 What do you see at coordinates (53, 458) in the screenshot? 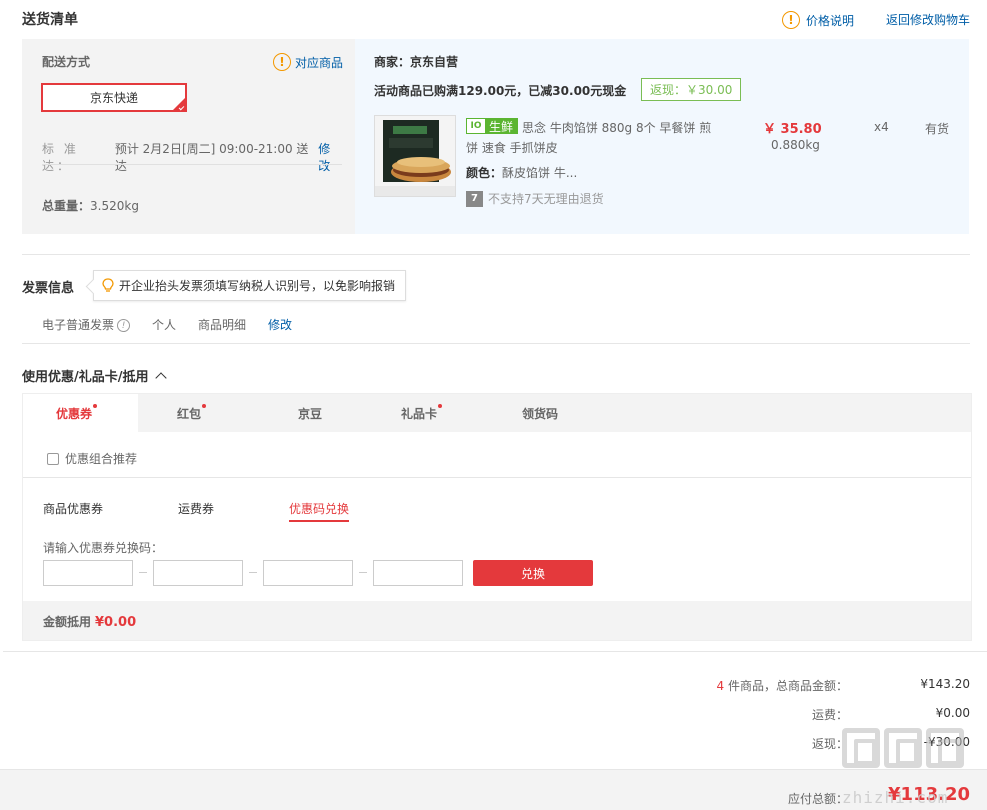
I see `combo-checkbox` at bounding box center [53, 458].